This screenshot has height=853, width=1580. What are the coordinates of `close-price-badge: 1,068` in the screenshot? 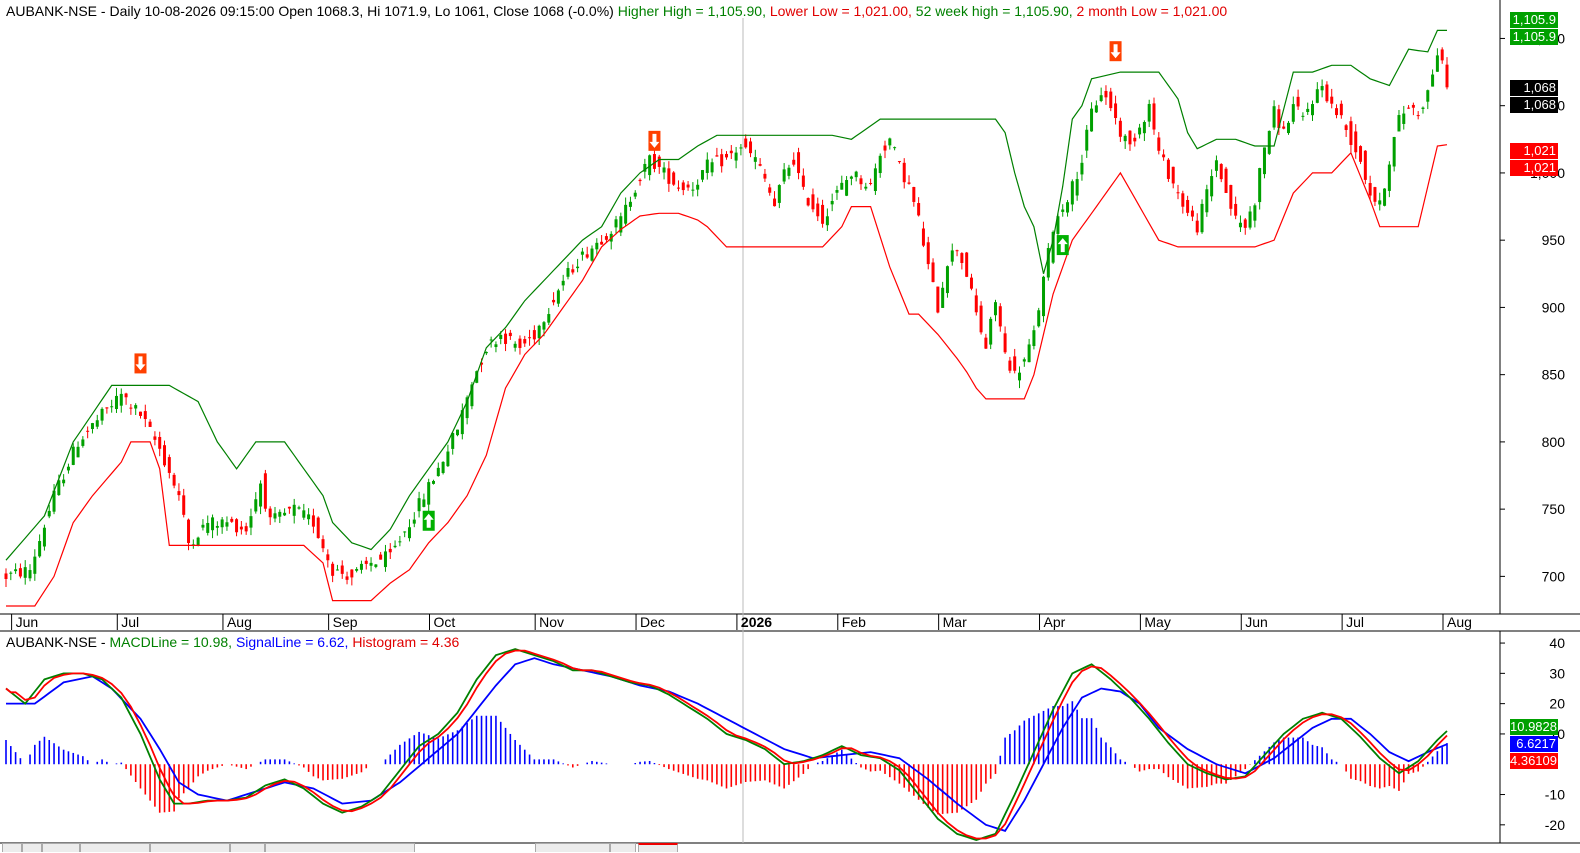 It's located at (1534, 88).